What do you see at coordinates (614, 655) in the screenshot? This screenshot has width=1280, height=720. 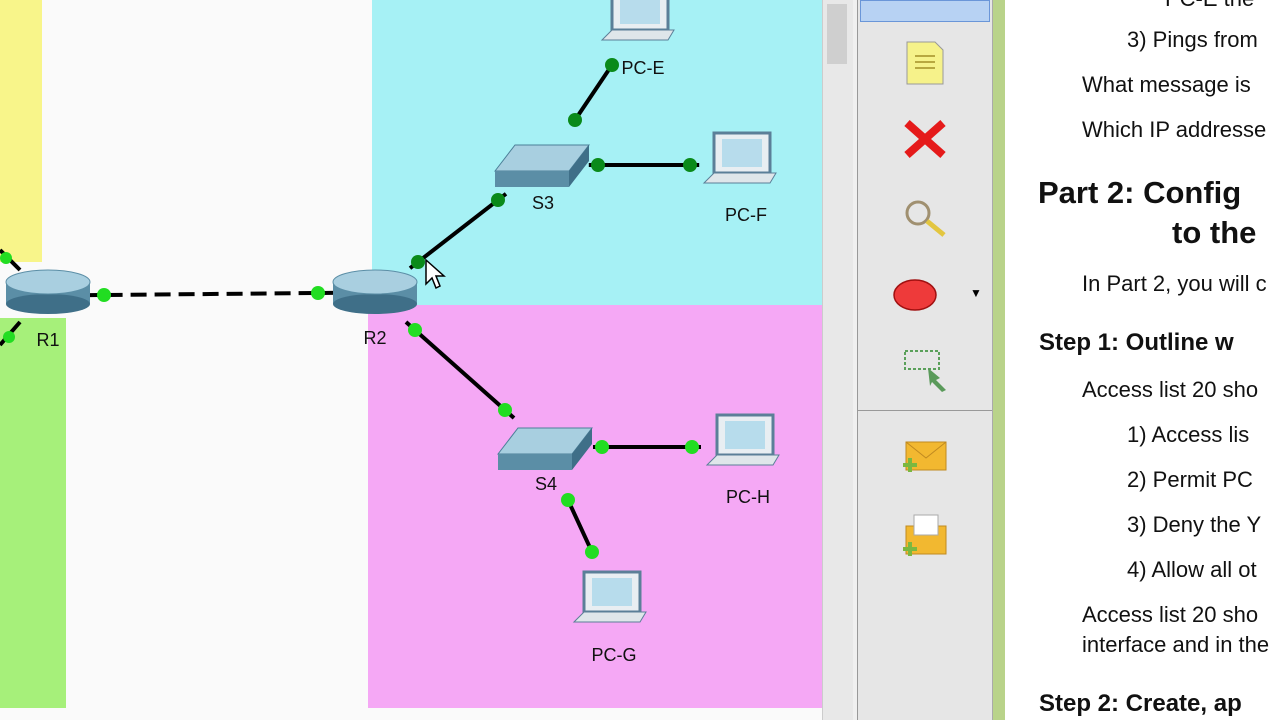 I see `device-label: PC-G` at bounding box center [614, 655].